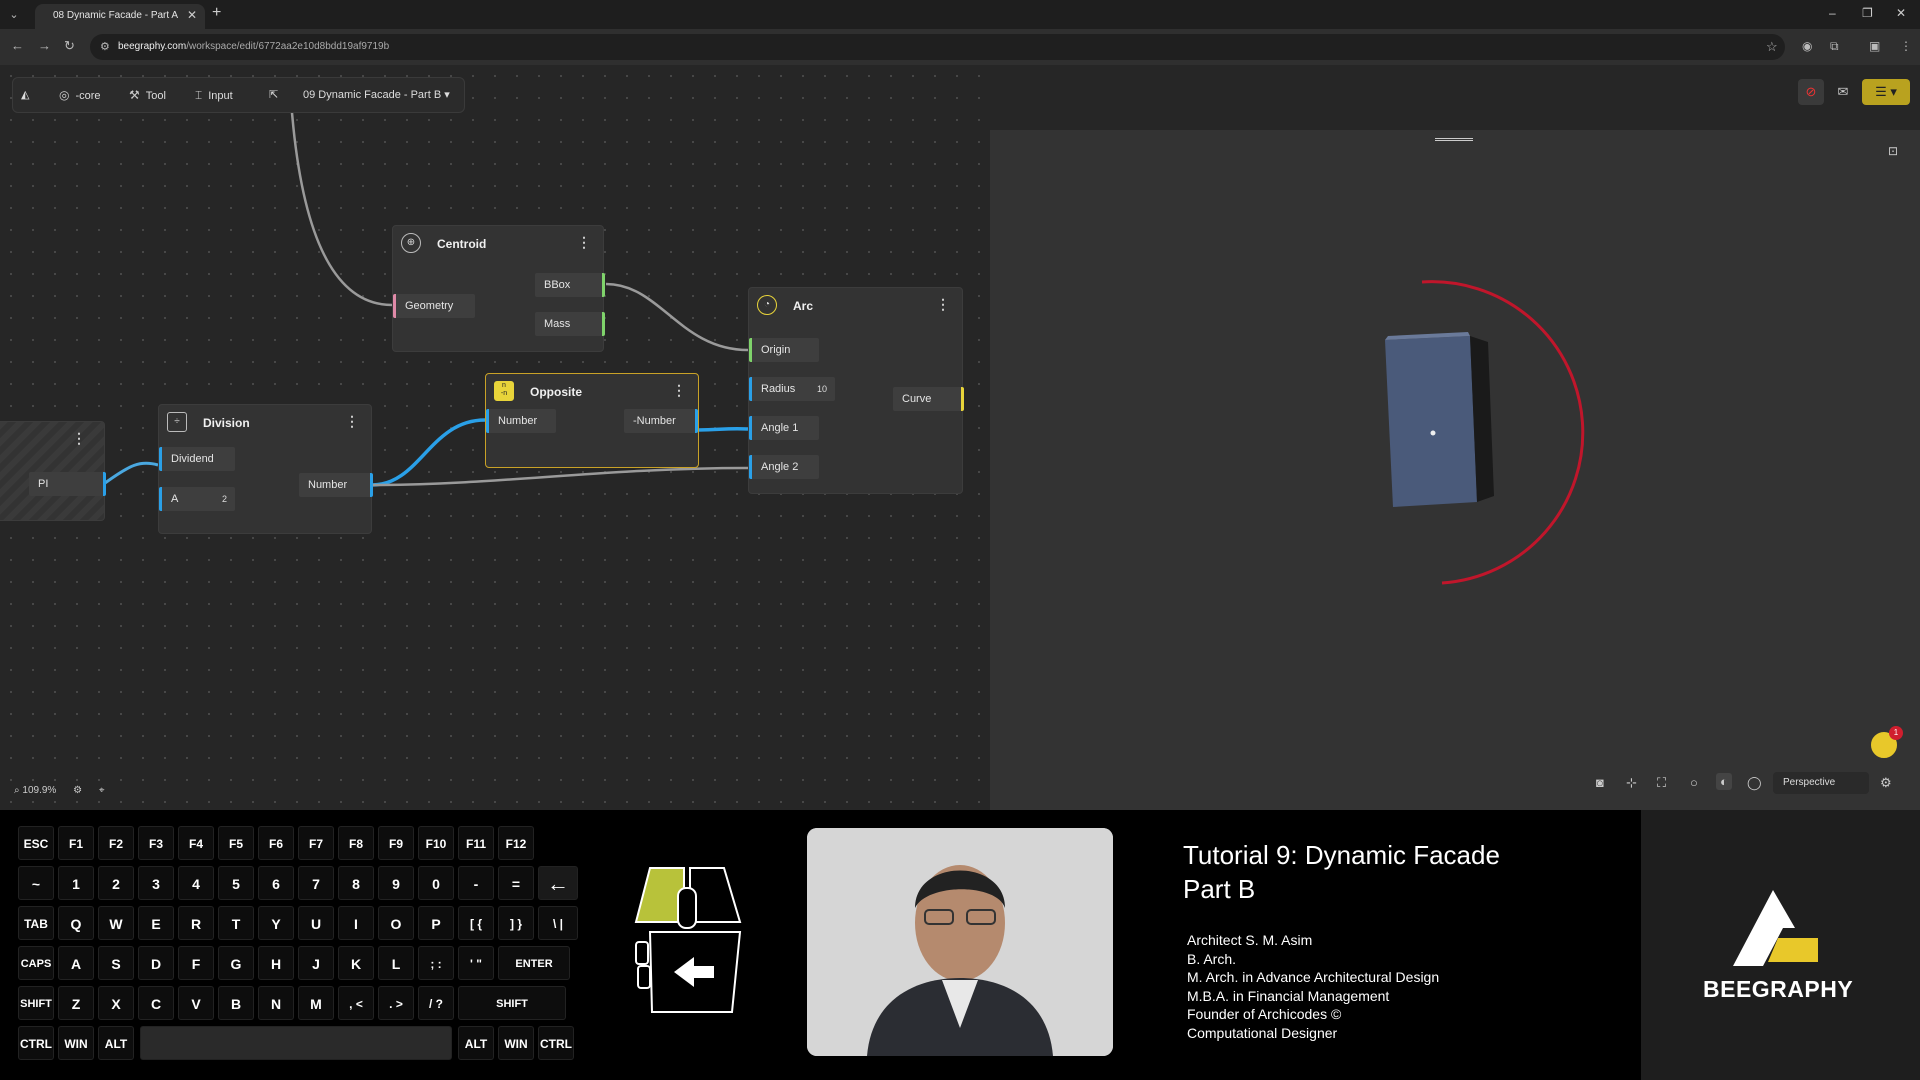 The image size is (1920, 1080). What do you see at coordinates (156, 923) in the screenshot?
I see `key: E` at bounding box center [156, 923].